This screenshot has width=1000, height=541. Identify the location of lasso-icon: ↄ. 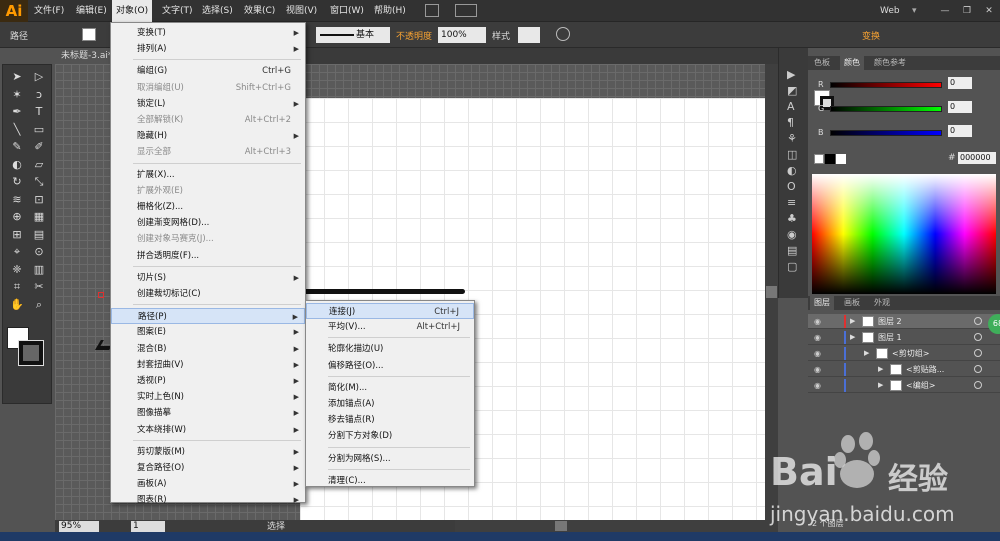
(39, 95).